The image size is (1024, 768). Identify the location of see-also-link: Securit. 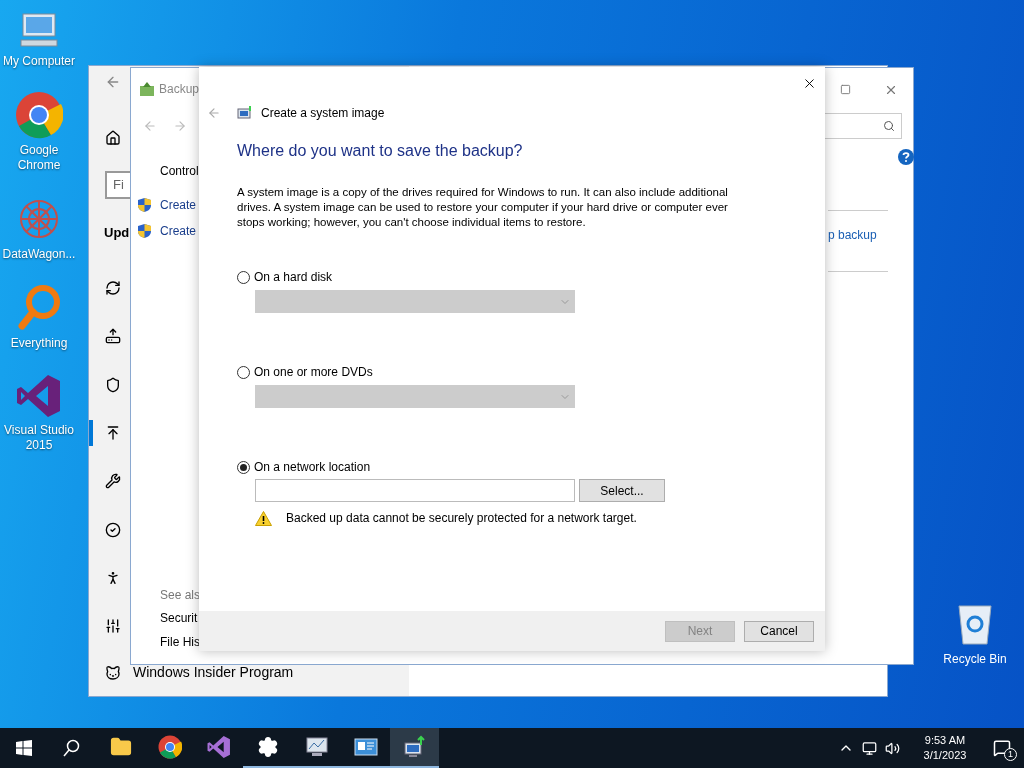
(180, 618).